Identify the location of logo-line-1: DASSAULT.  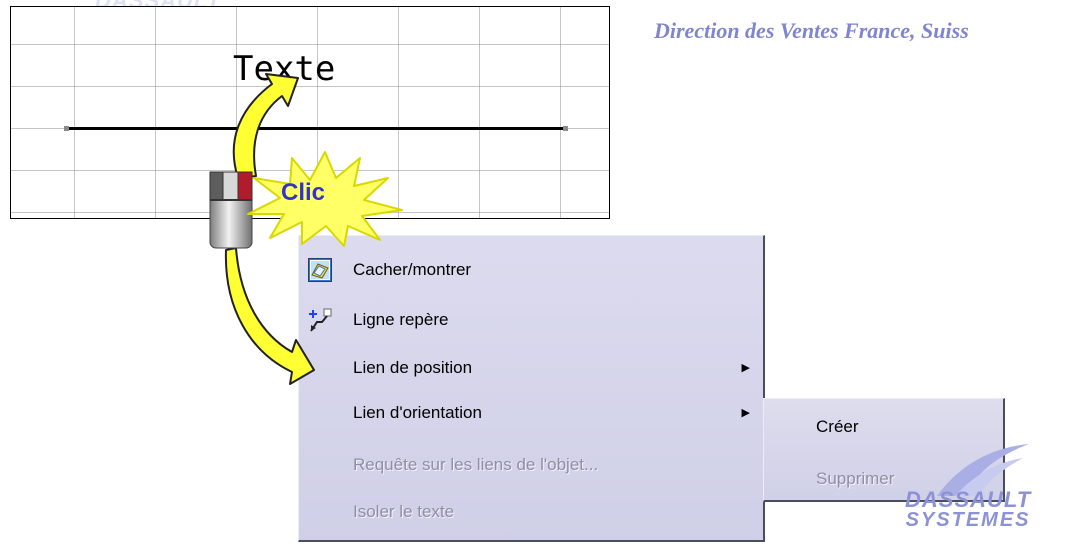
(968, 499).